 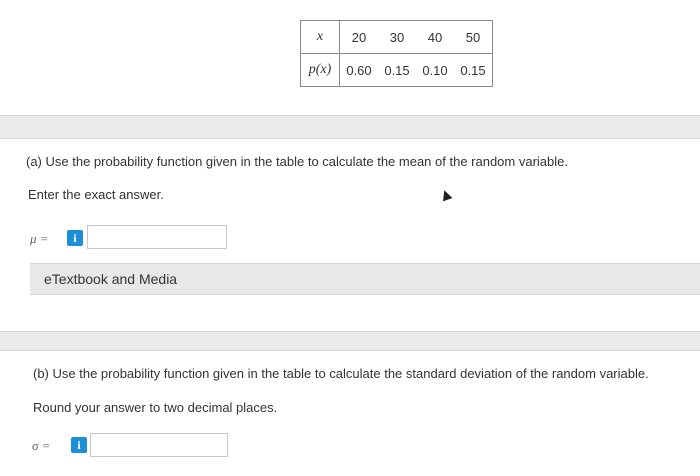 I want to click on x-value-1: 20, so click(x=358, y=37).